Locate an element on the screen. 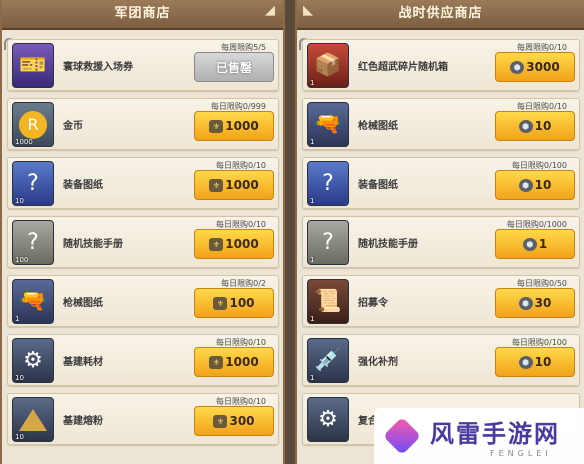 The width and height of the screenshot is (584, 464). melt-powder-icon: 10 is located at coordinates (33, 419).